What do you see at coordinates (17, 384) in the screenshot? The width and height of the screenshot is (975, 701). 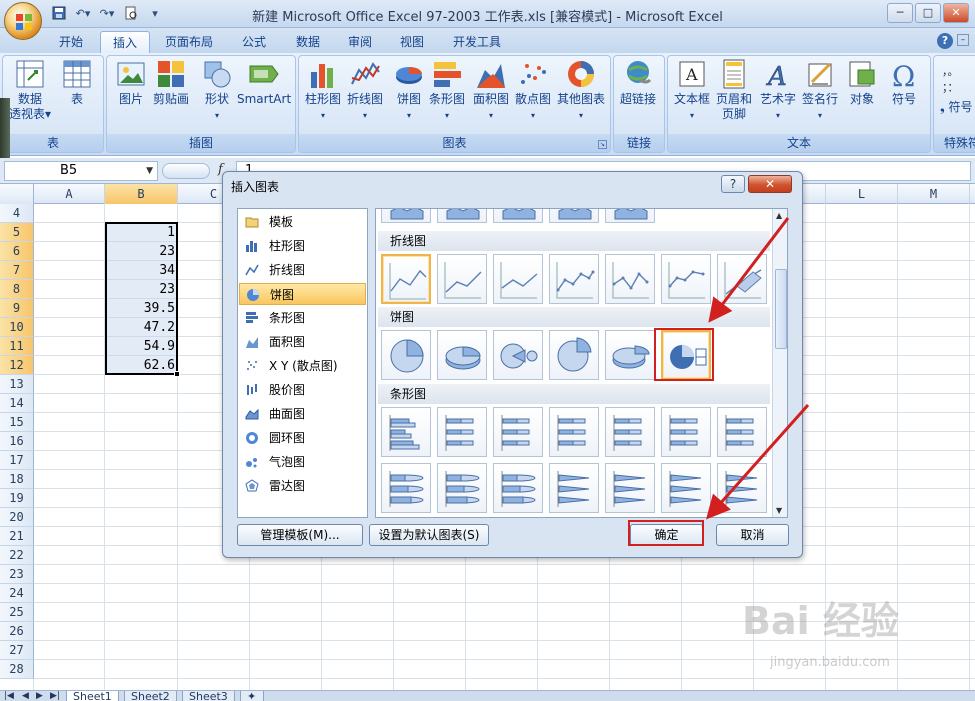 I see `row-header-13: 13` at bounding box center [17, 384].